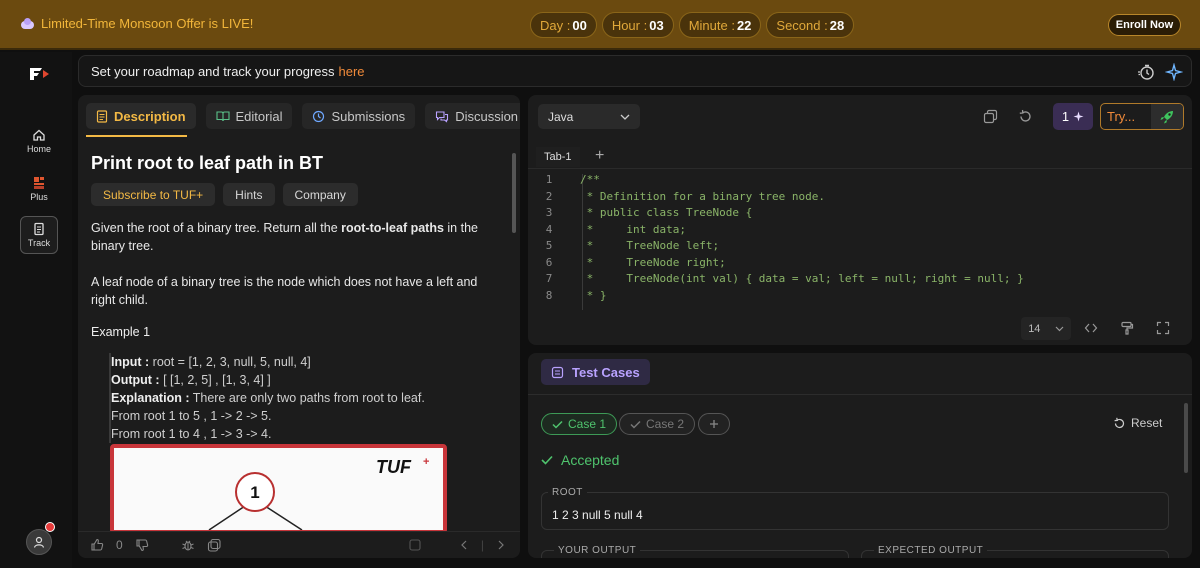 The height and width of the screenshot is (568, 1200). Describe the element at coordinates (1160, 72) in the screenshot. I see `roadmap-icons` at that location.